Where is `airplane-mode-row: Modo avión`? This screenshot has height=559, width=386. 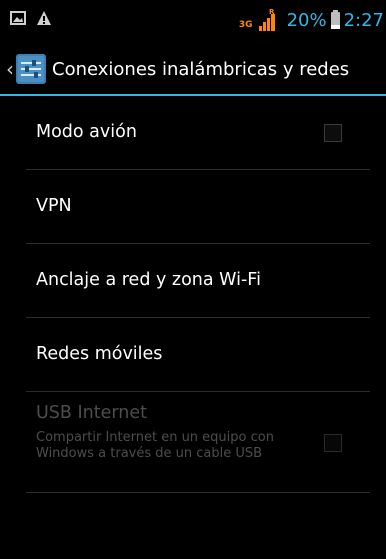
airplane-mode-row: Modo avión is located at coordinates (198, 133).